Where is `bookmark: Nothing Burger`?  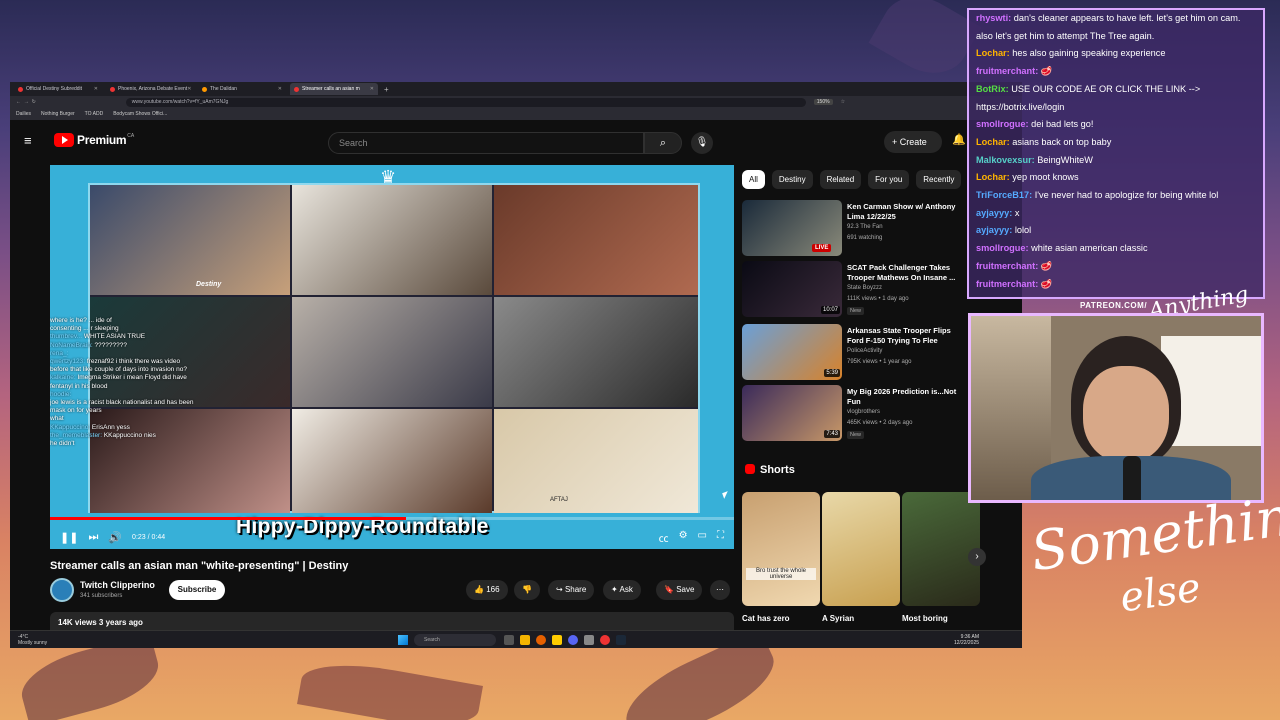
bookmark: Nothing Burger is located at coordinates (58, 114).